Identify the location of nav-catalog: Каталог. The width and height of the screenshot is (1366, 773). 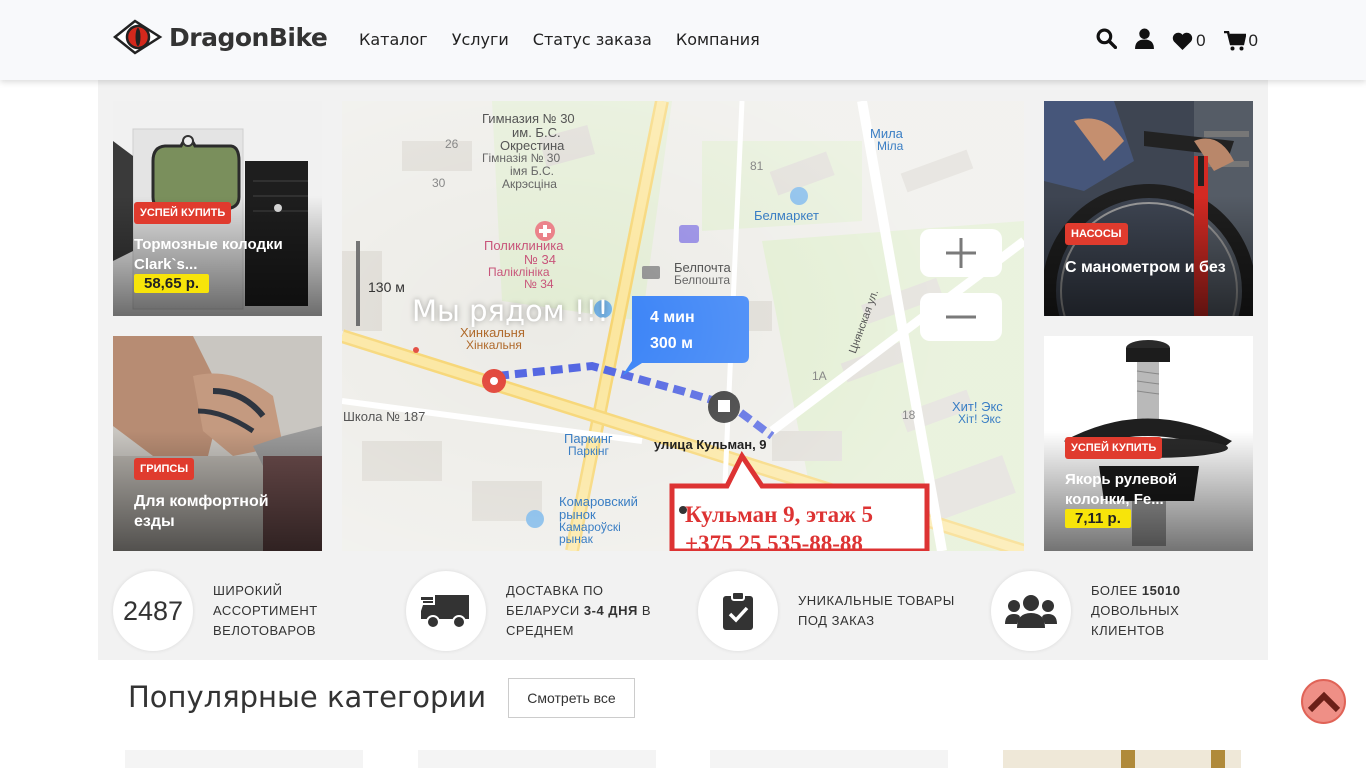
(393, 39).